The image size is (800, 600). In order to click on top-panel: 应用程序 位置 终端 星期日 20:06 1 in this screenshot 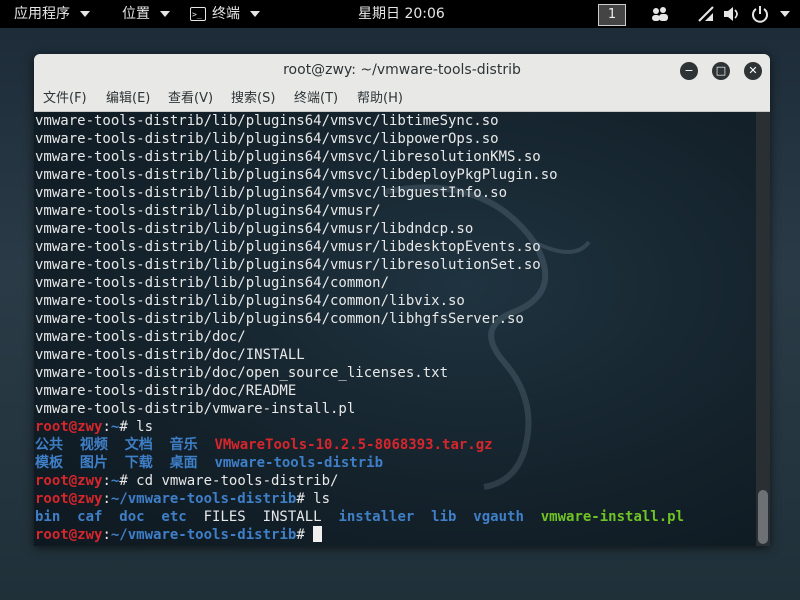, I will do `click(400, 14)`.